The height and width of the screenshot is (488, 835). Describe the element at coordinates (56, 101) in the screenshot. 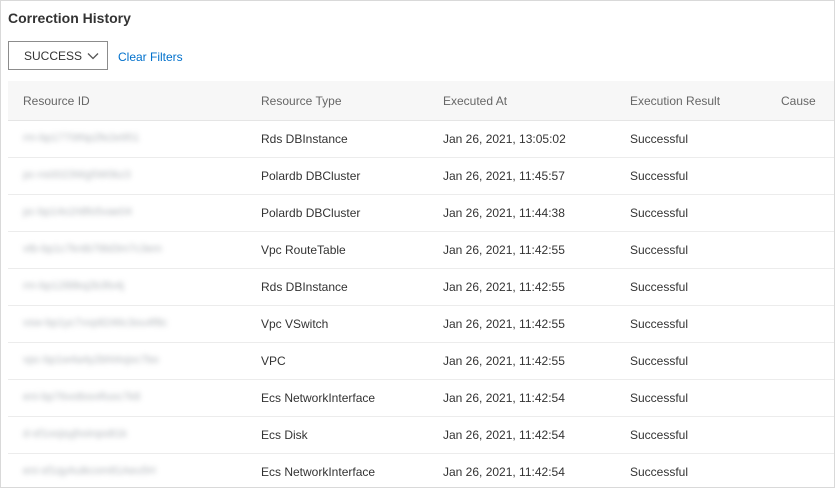

I see `column-header-resource-id: Resource ID` at that location.